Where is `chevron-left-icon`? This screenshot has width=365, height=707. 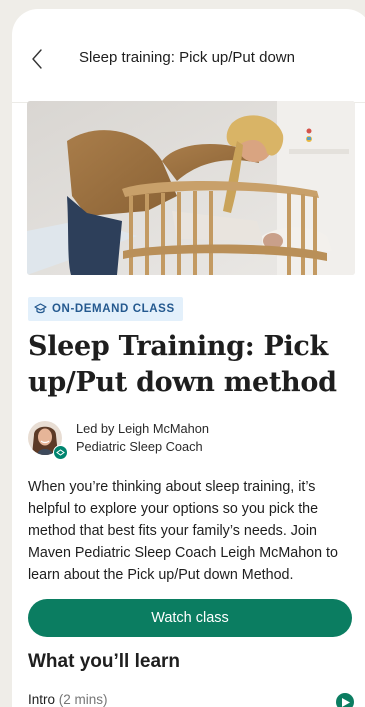 chevron-left-icon is located at coordinates (37, 59).